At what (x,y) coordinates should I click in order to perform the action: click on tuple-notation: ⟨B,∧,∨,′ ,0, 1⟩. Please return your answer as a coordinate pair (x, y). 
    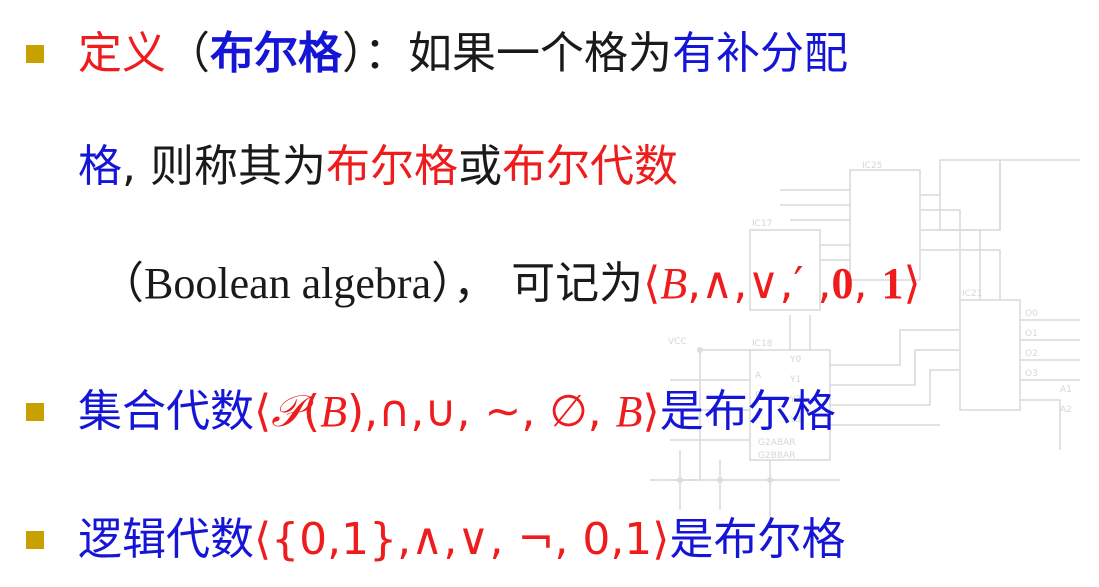
    Looking at the image, I should click on (782, 283).